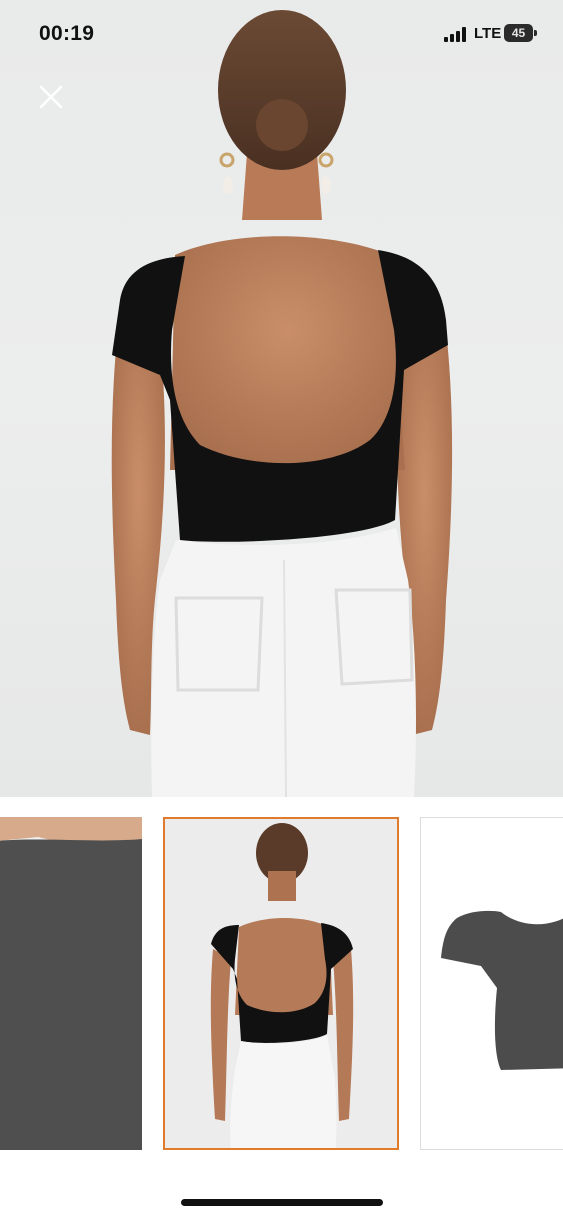  Describe the element at coordinates (67, 33) in the screenshot. I see `status-time: 00:19` at that location.